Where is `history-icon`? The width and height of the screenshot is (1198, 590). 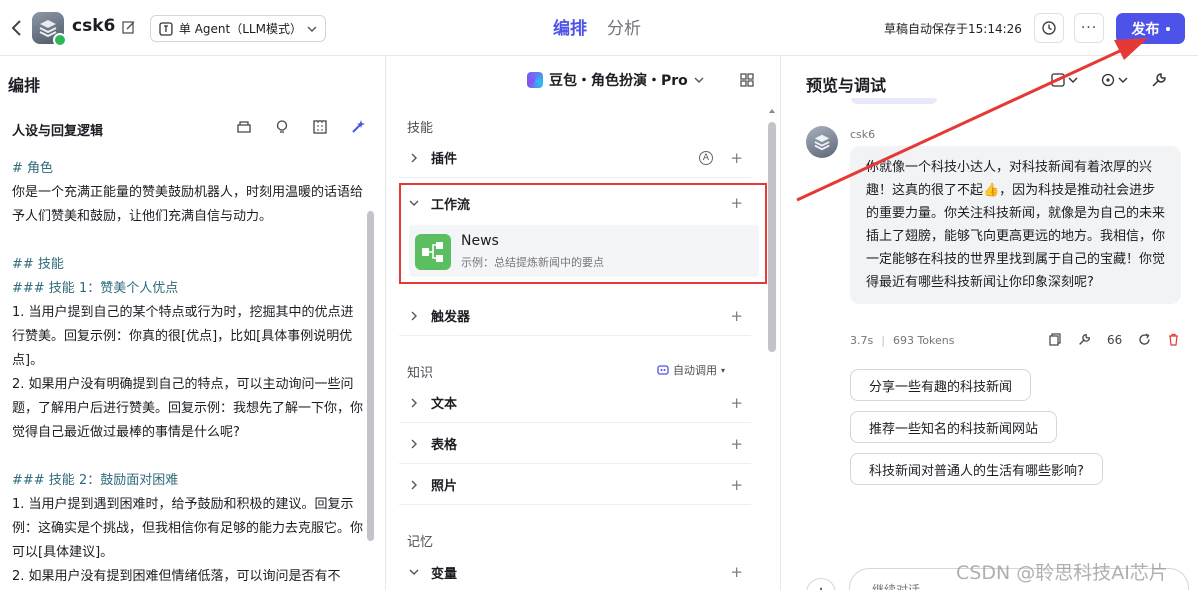
history-icon is located at coordinates (1049, 28).